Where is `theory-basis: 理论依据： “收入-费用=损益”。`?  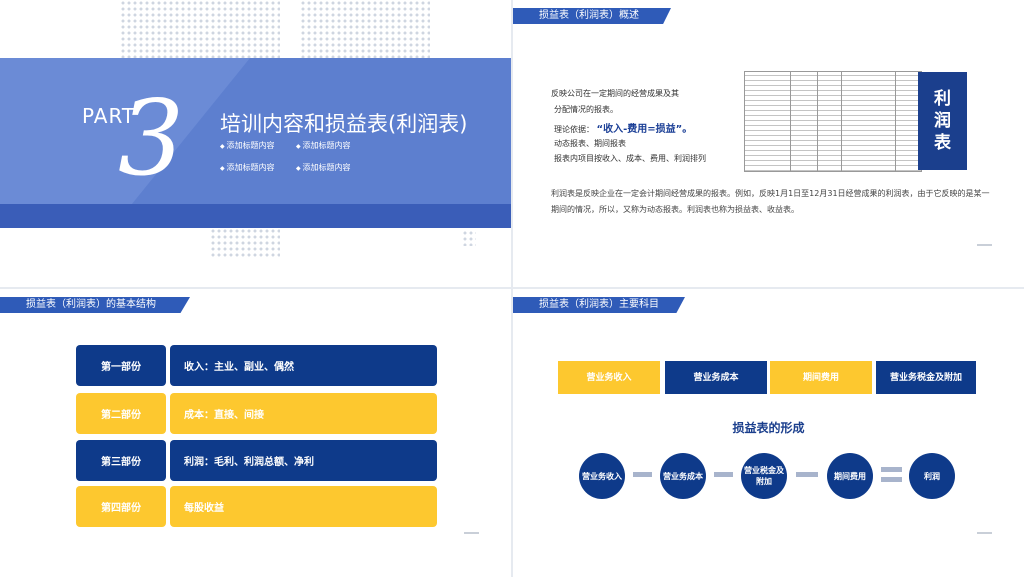
theory-basis: 理论依据： “收入-费用=损益”。 is located at coordinates (623, 127).